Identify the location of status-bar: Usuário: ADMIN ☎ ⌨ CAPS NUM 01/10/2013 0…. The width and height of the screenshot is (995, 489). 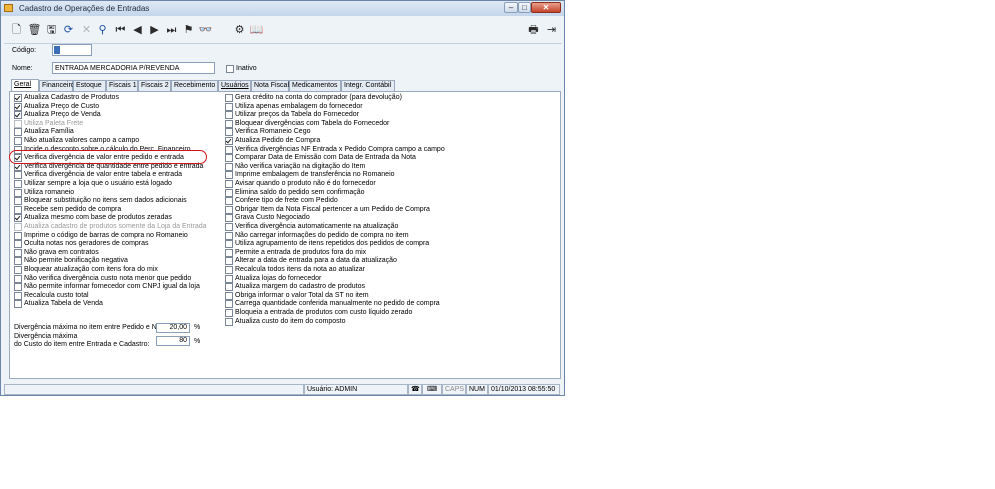
(283, 389).